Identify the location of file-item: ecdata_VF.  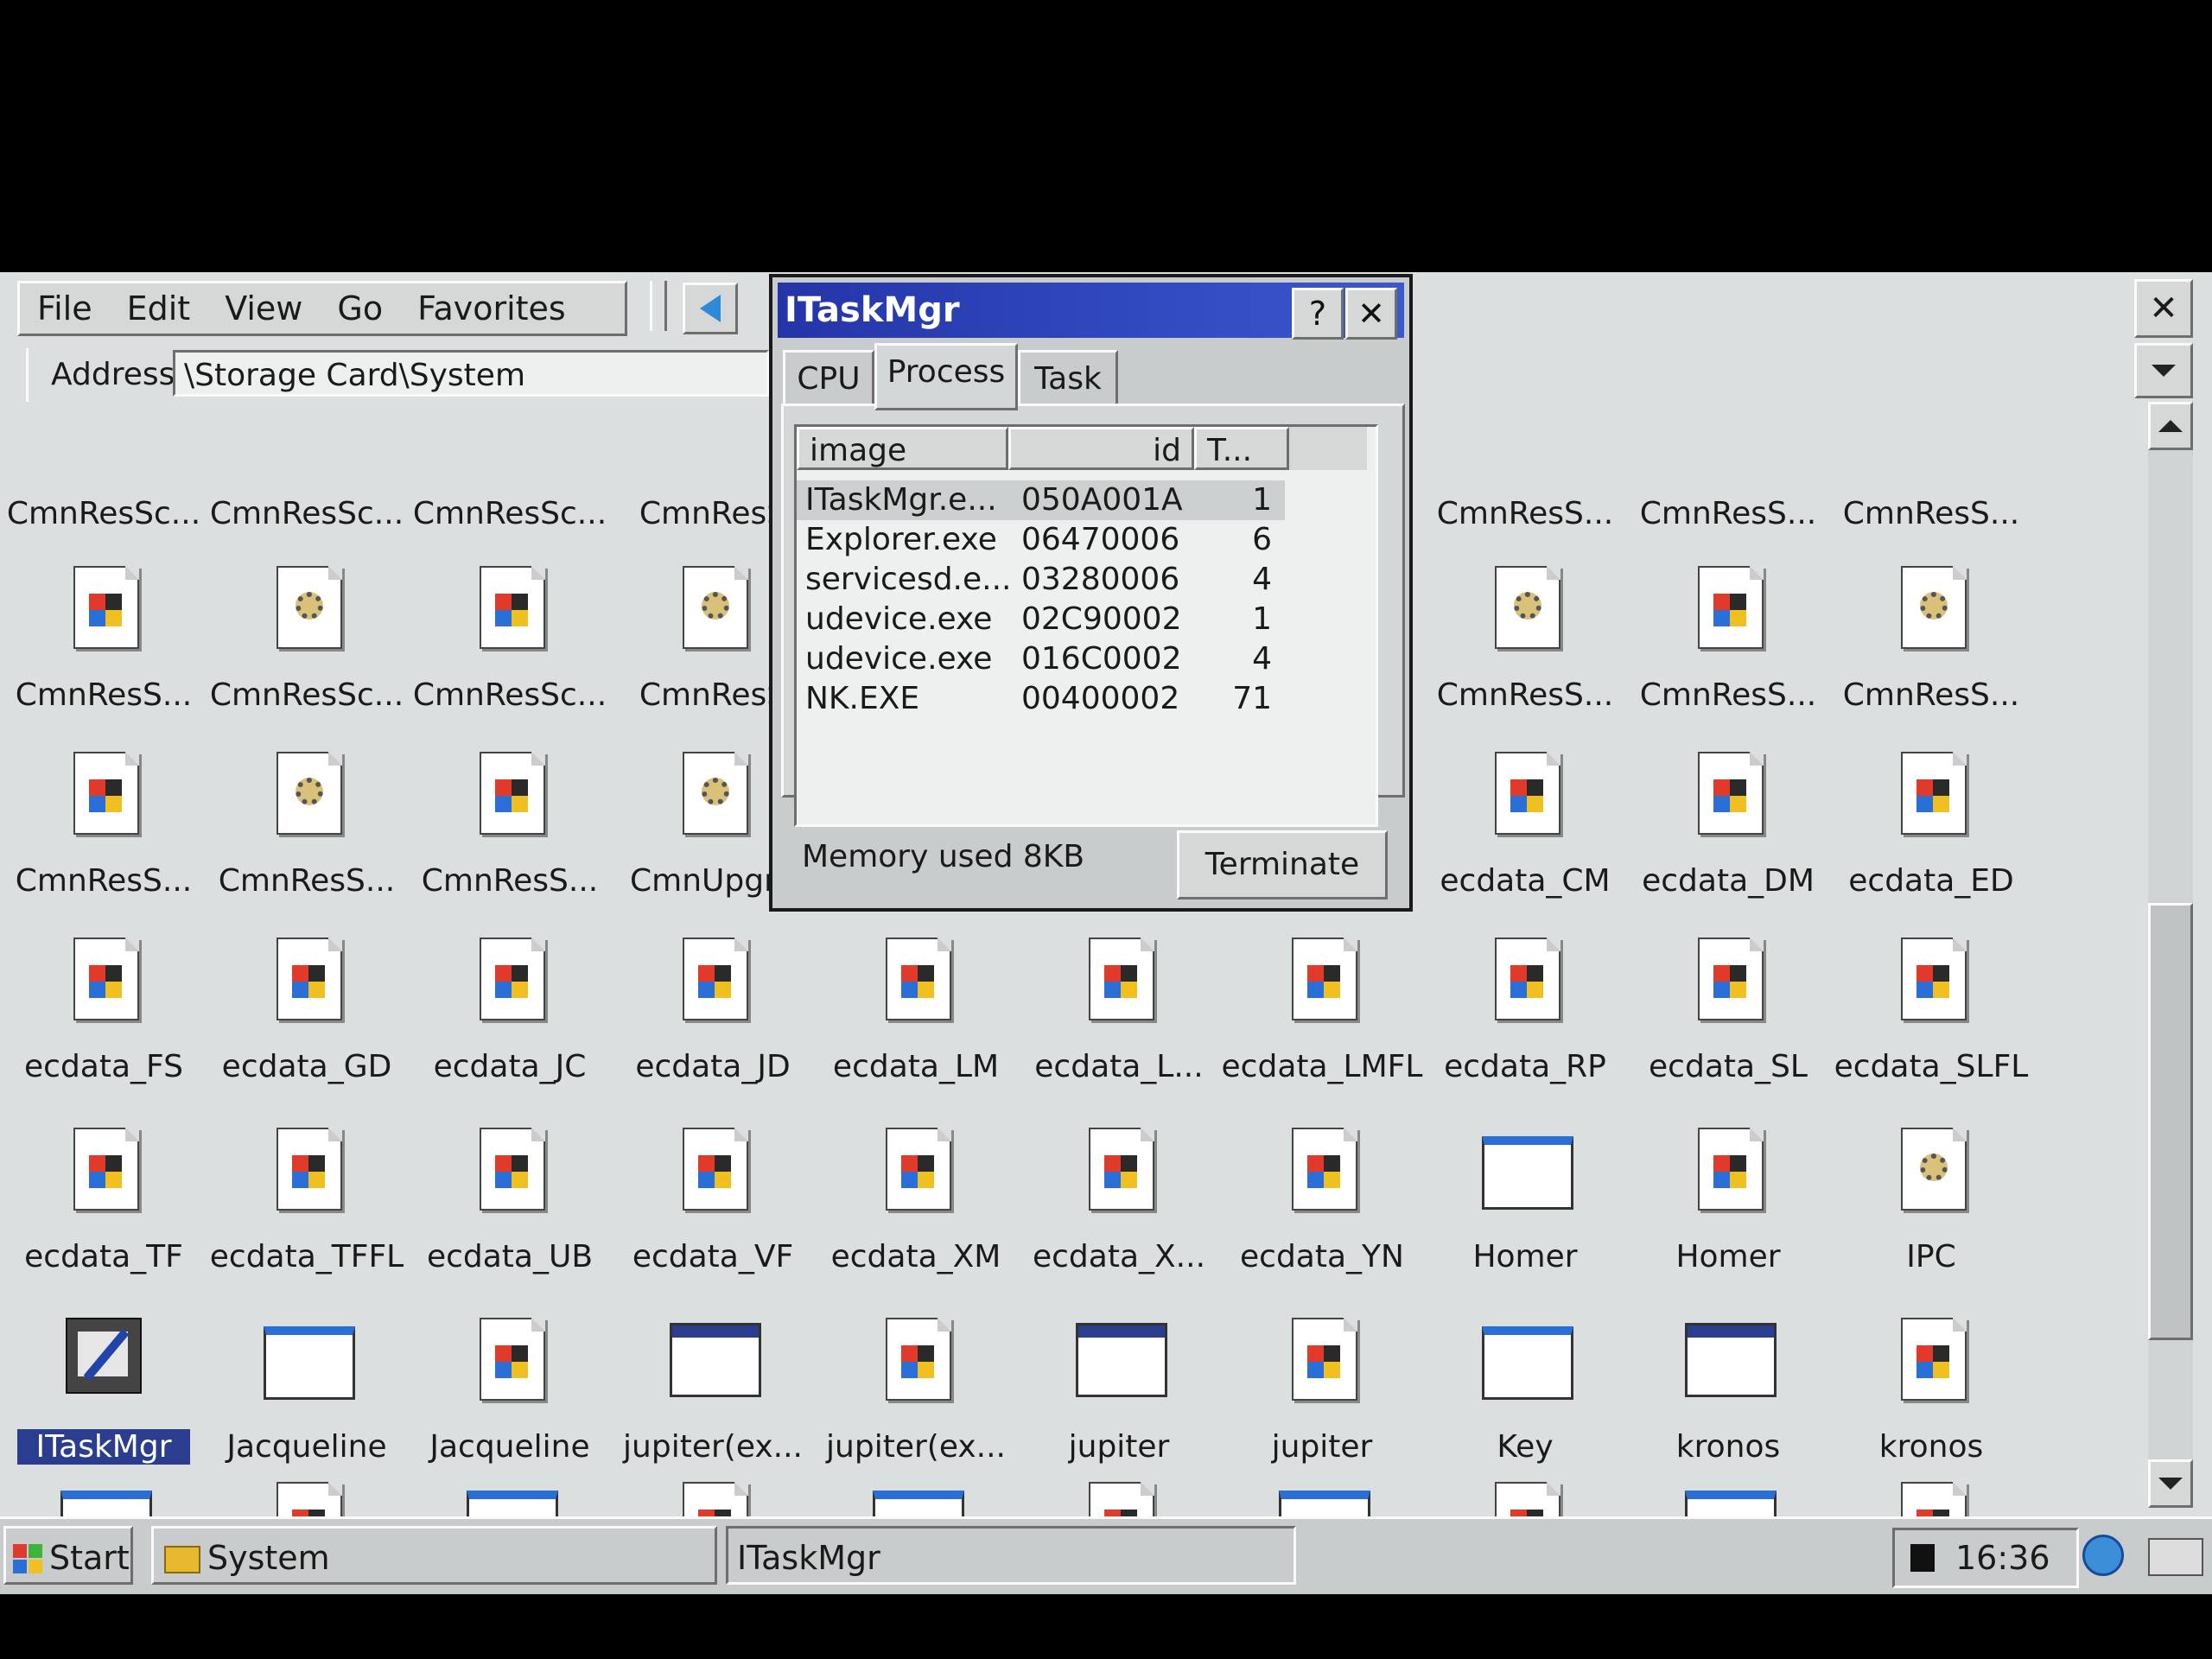
(713, 1188).